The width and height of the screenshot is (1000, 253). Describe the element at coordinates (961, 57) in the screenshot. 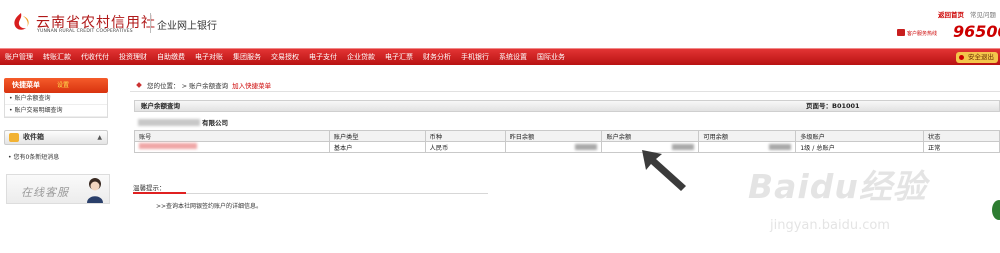

I see `exit-icon` at that location.